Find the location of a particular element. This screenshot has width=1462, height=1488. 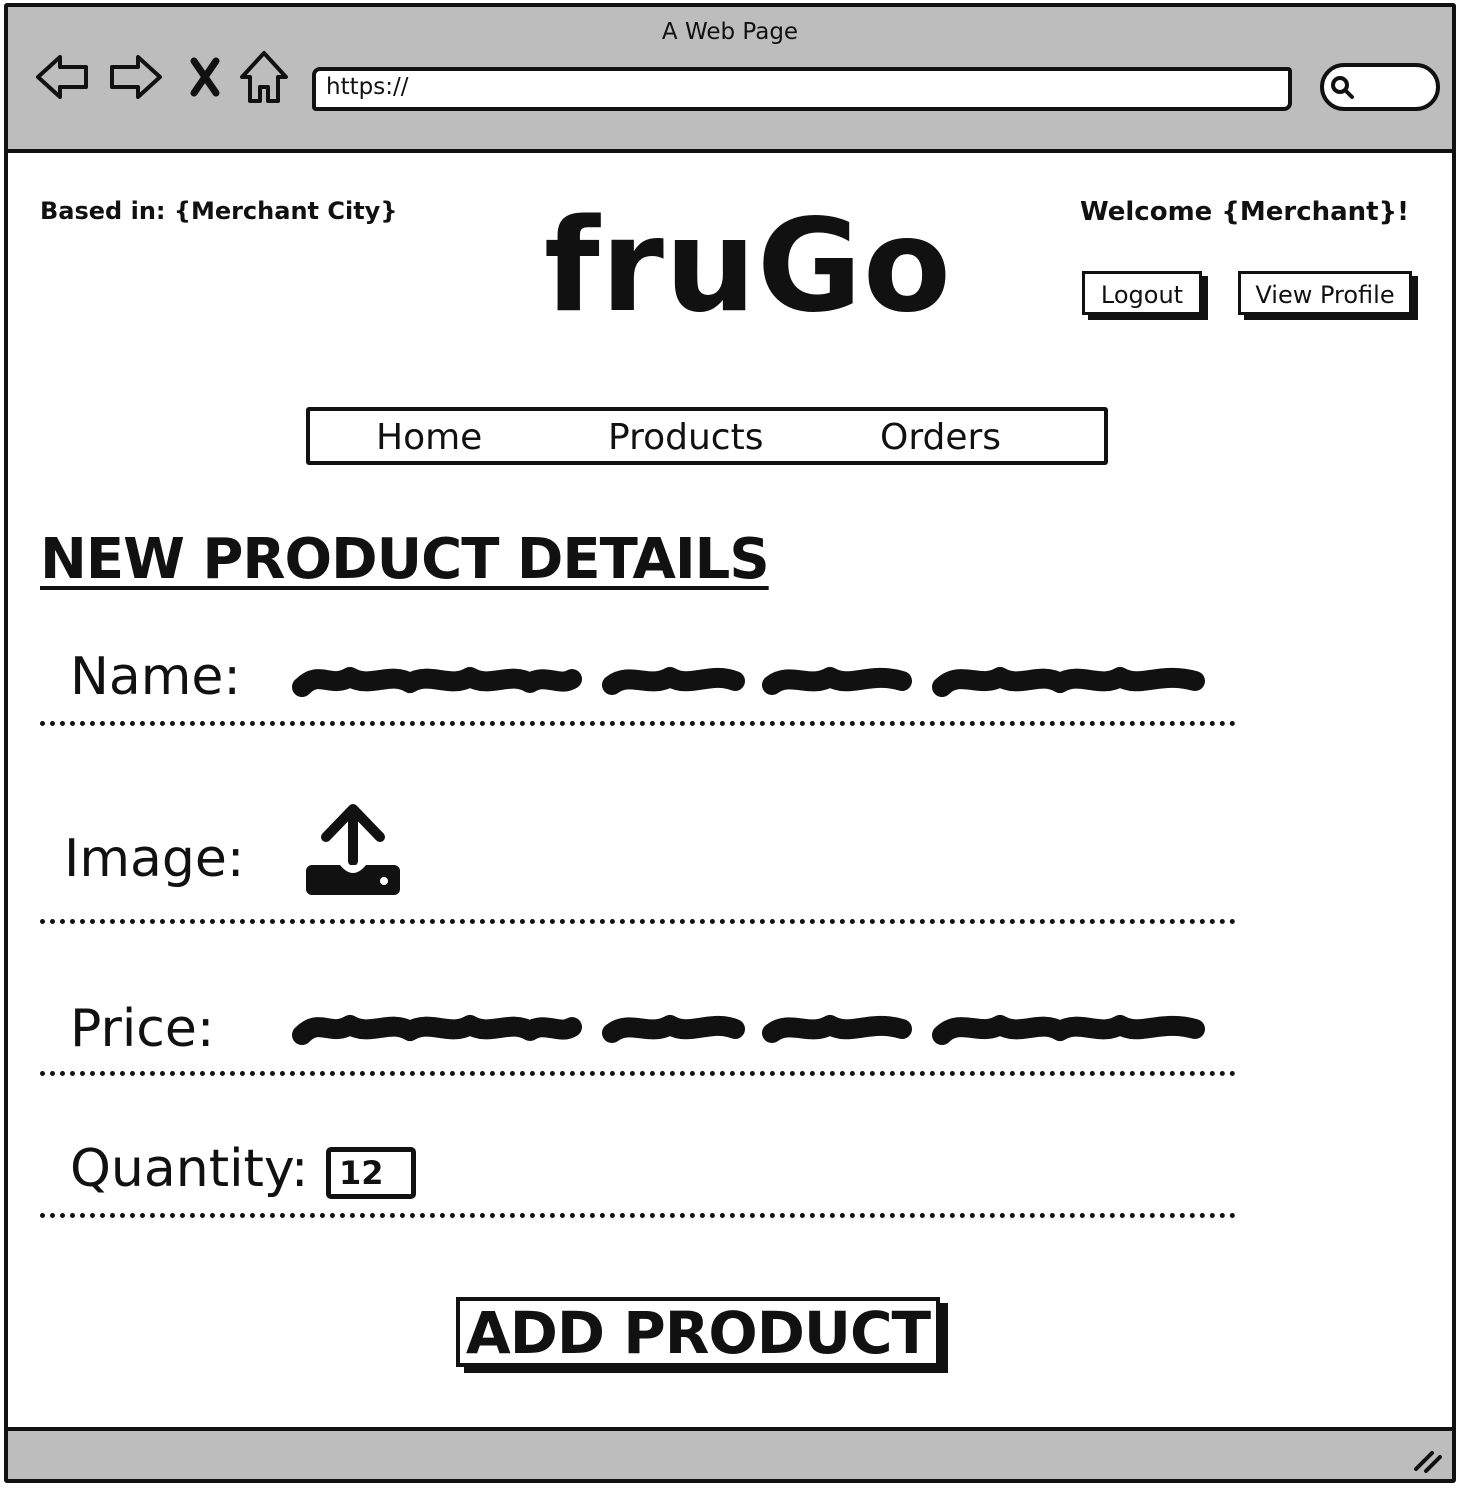

search-input is located at coordinates (1380, 87).